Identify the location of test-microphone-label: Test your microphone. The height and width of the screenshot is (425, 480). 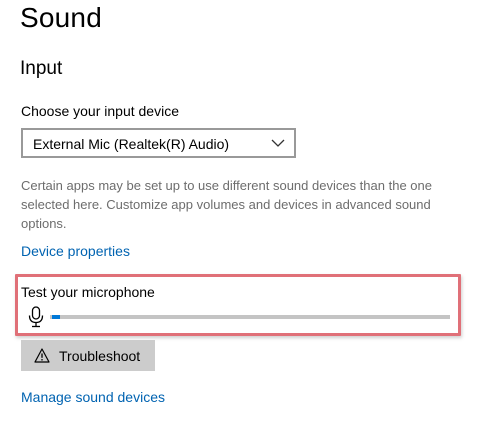
(88, 292).